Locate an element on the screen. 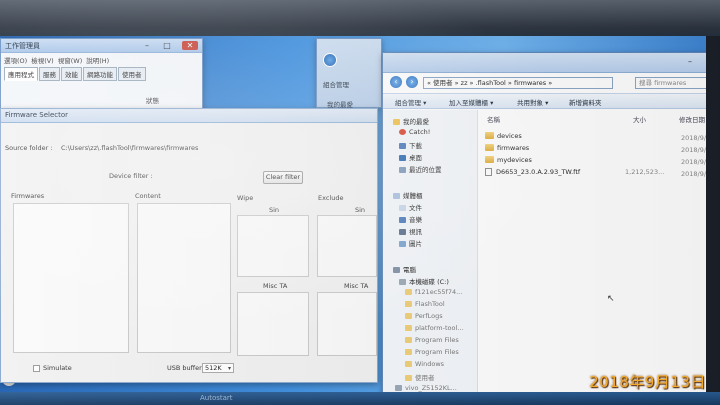 The image size is (720, 405). back-arrow-icon is located at coordinates (330, 60).